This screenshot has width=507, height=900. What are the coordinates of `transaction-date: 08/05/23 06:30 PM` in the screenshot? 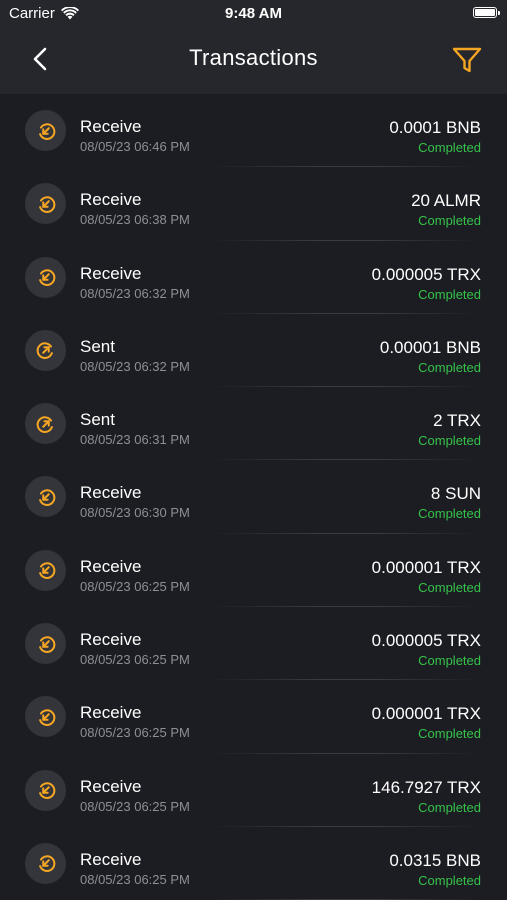 It's located at (135, 513).